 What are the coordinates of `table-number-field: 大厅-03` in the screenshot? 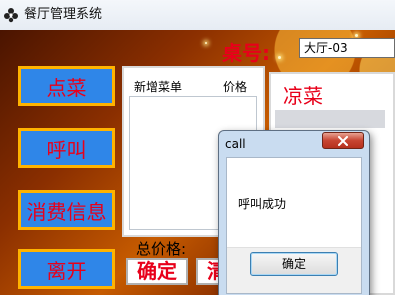 It's located at (347, 48).